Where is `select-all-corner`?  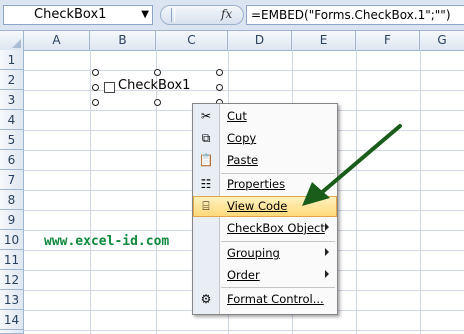 select-all-corner is located at coordinates (12, 40).